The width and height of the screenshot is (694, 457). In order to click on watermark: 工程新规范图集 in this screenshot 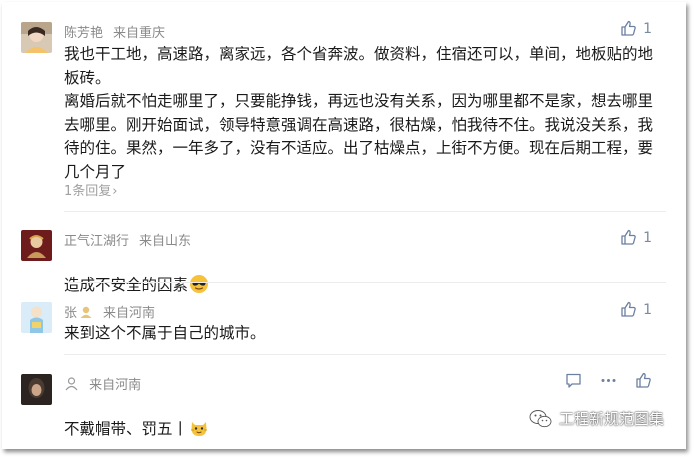, I will do `click(596, 418)`.